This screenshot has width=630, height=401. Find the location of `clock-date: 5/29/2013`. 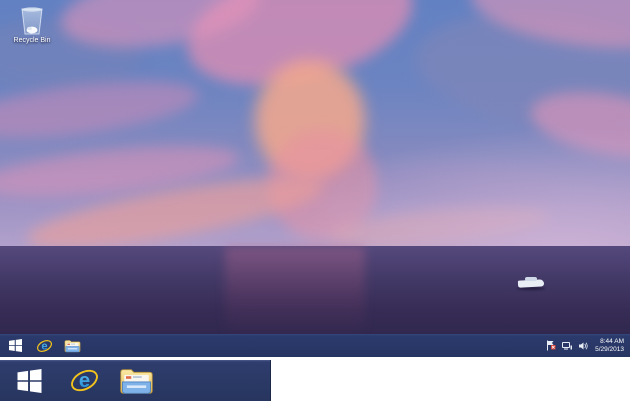

clock-date: 5/29/2013 is located at coordinates (609, 349).